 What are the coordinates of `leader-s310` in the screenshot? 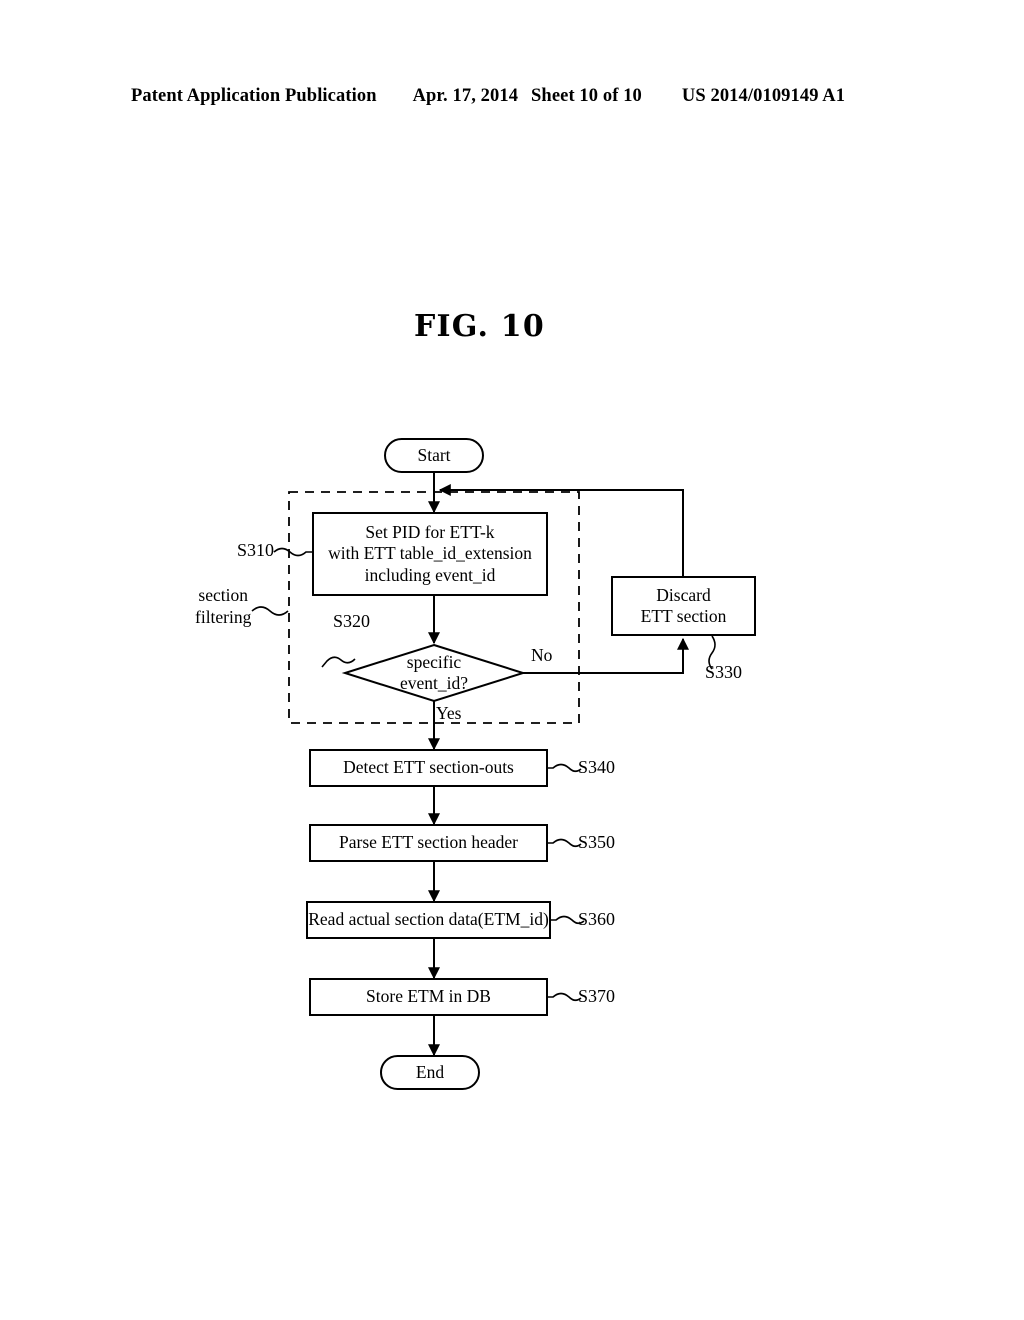 It's located at (293, 552).